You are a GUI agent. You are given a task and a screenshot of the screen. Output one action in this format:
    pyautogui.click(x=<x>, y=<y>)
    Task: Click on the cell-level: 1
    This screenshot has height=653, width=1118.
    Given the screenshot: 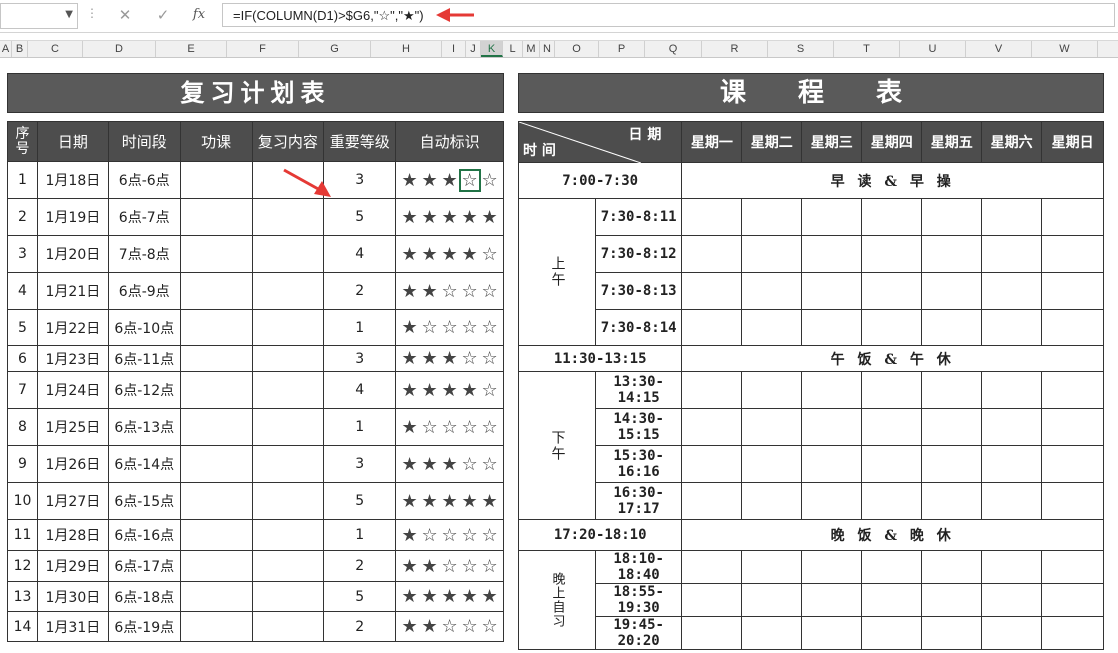 What is the action you would take?
    pyautogui.click(x=360, y=427)
    